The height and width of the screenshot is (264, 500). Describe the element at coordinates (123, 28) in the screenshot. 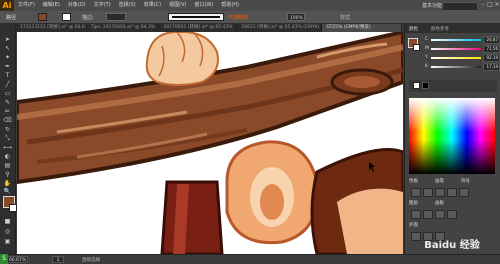

I see `document-tab: Tips: 20170601.ai* @ 64.3%` at that location.